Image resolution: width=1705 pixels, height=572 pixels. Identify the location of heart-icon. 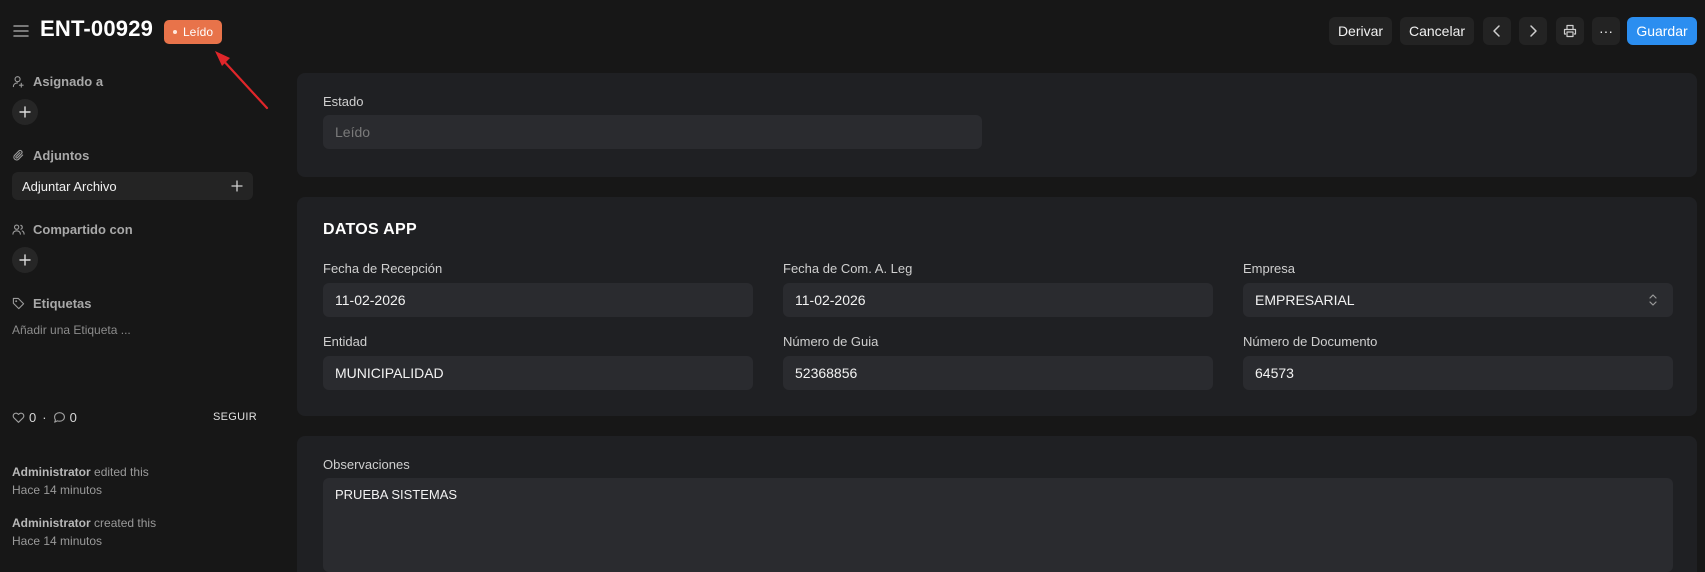
(18, 417).